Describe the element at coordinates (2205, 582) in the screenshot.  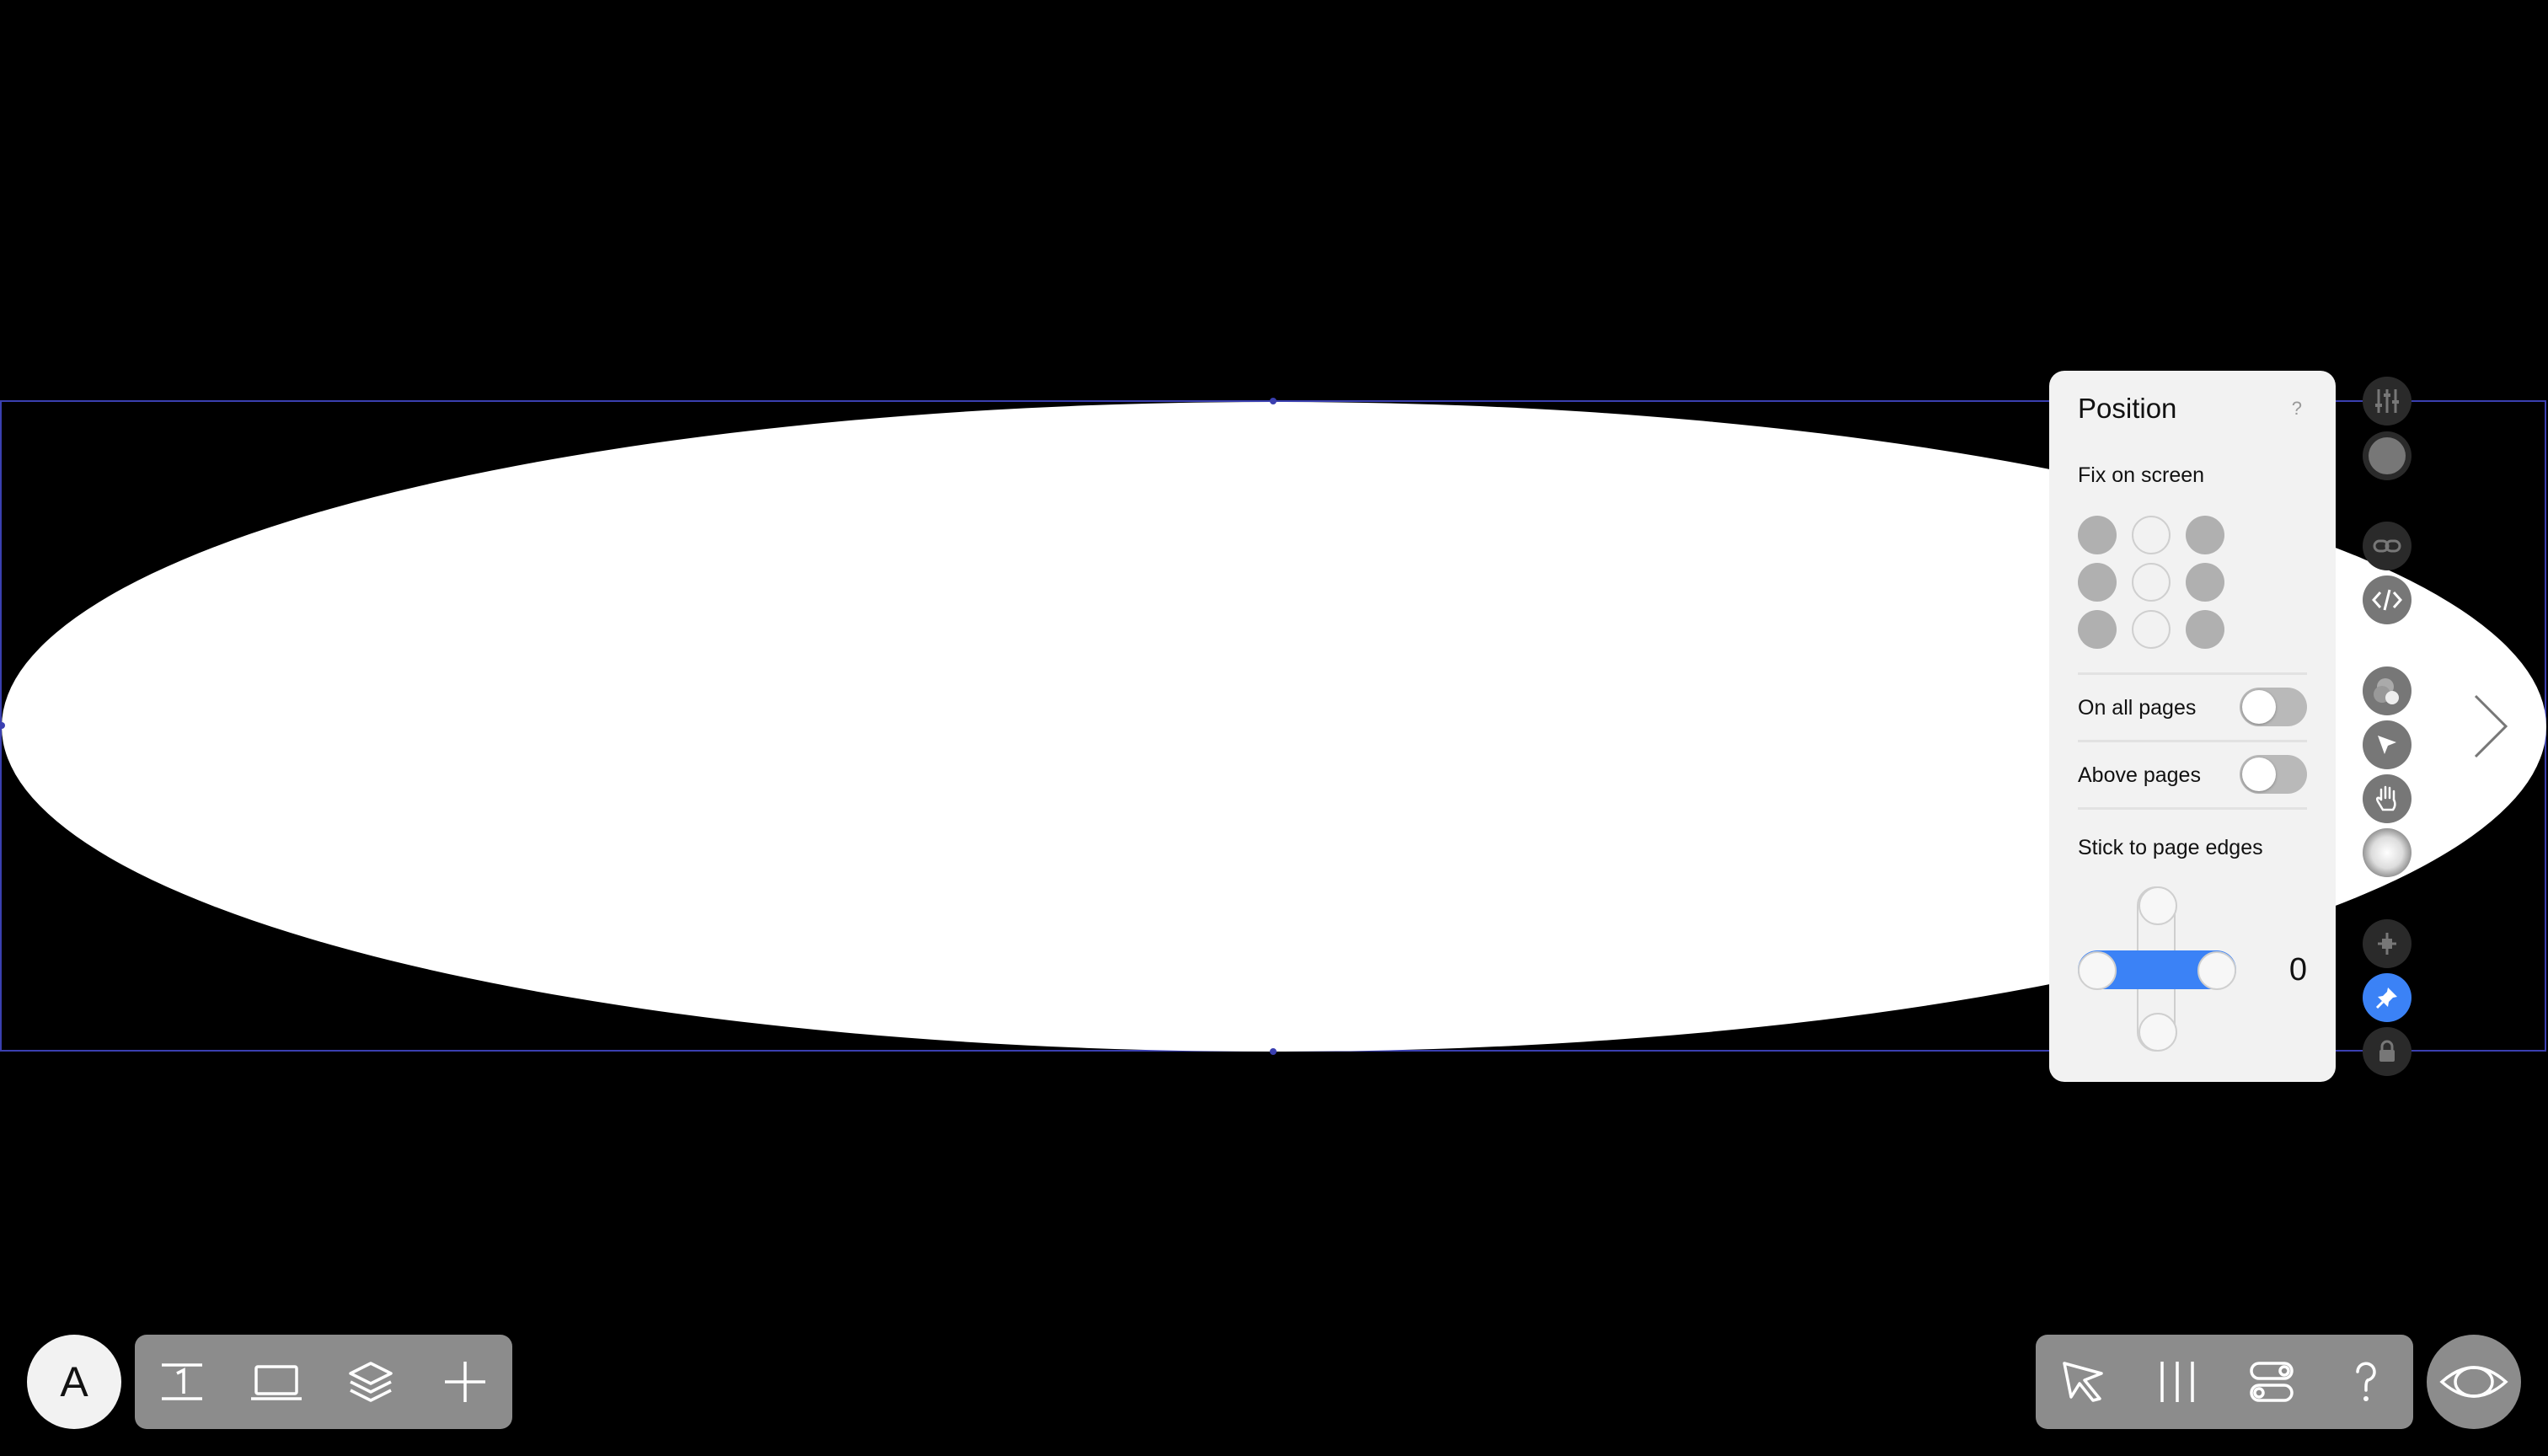
I see `anchor-middle-right` at that location.